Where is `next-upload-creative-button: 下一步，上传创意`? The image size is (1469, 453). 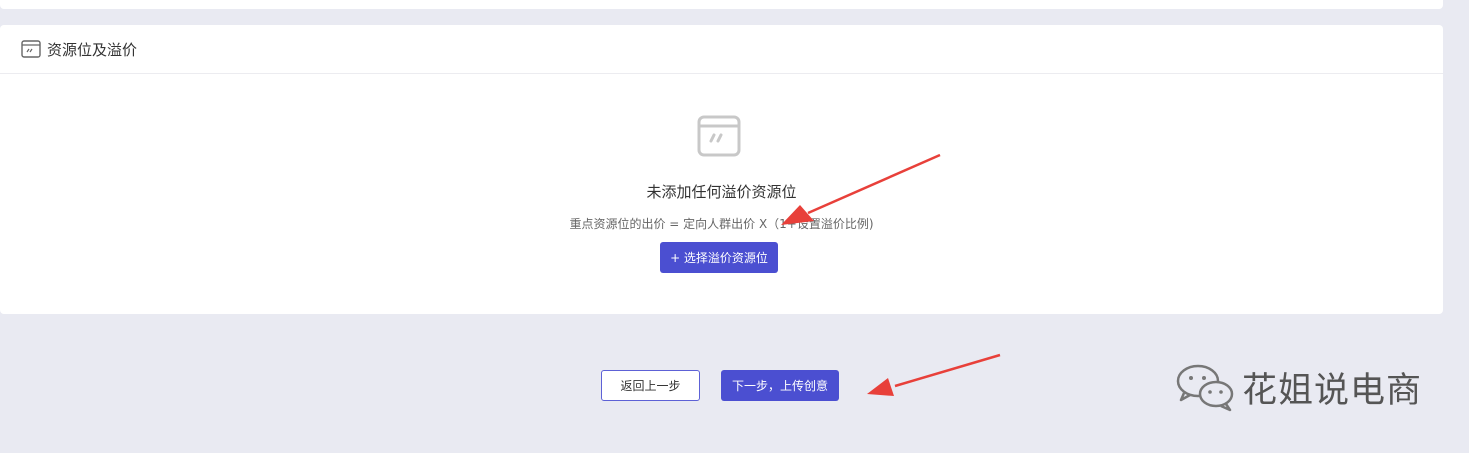
next-upload-creative-button: 下一步，上传创意 is located at coordinates (780, 385).